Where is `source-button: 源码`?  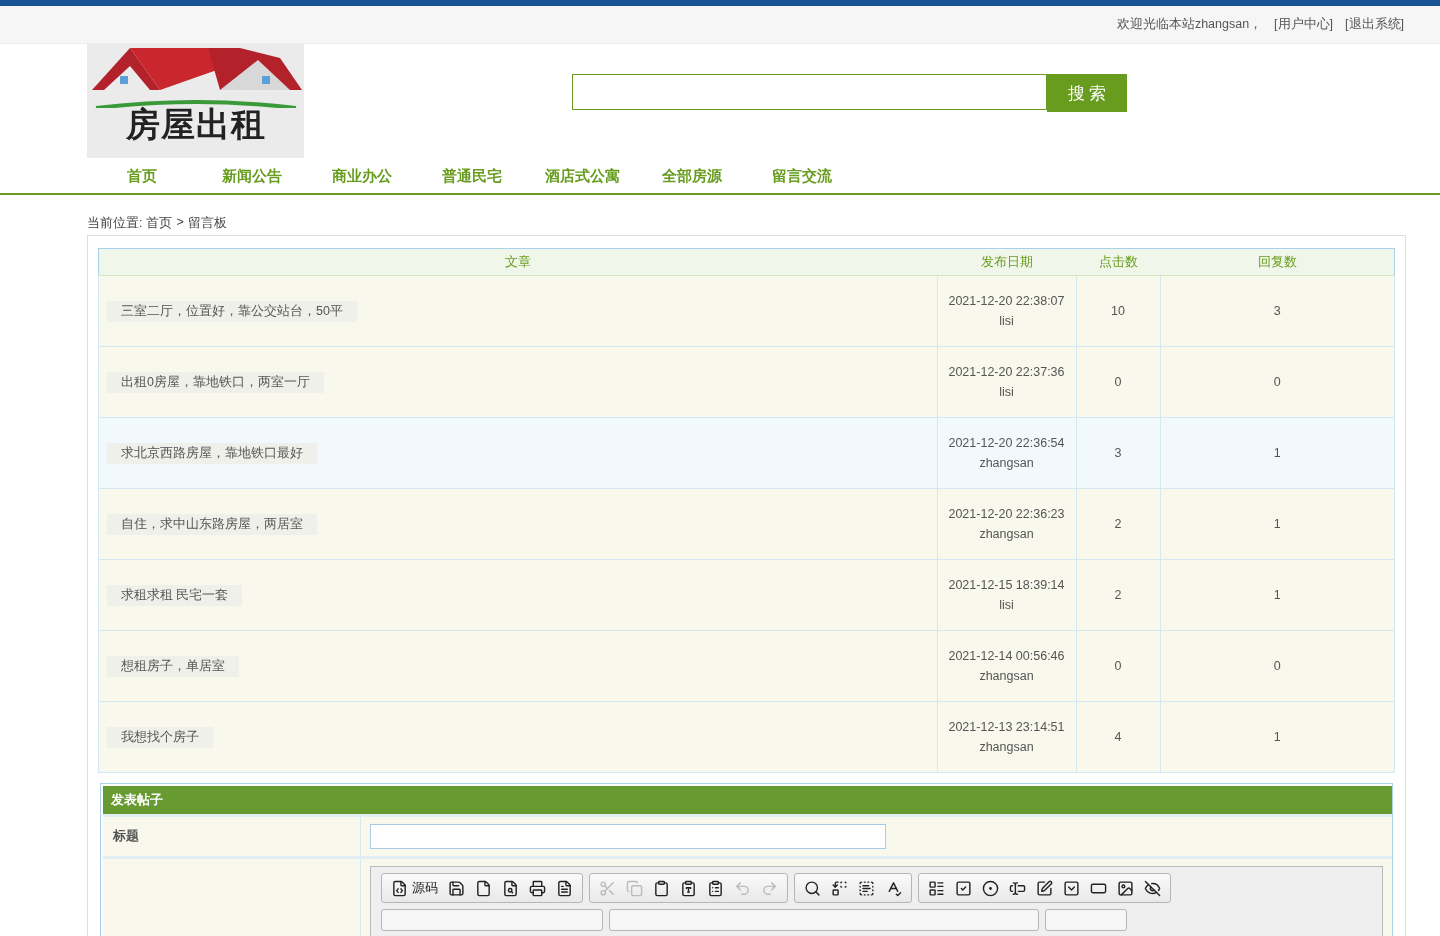 source-button: 源码 is located at coordinates (414, 888).